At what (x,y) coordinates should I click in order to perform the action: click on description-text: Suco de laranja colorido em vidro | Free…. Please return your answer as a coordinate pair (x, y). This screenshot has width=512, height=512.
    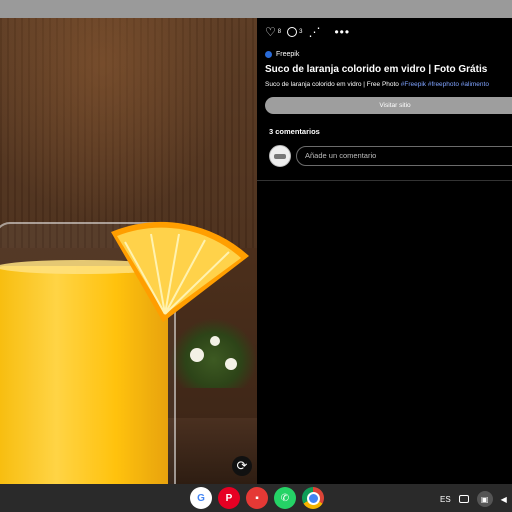
    Looking at the image, I should click on (332, 84).